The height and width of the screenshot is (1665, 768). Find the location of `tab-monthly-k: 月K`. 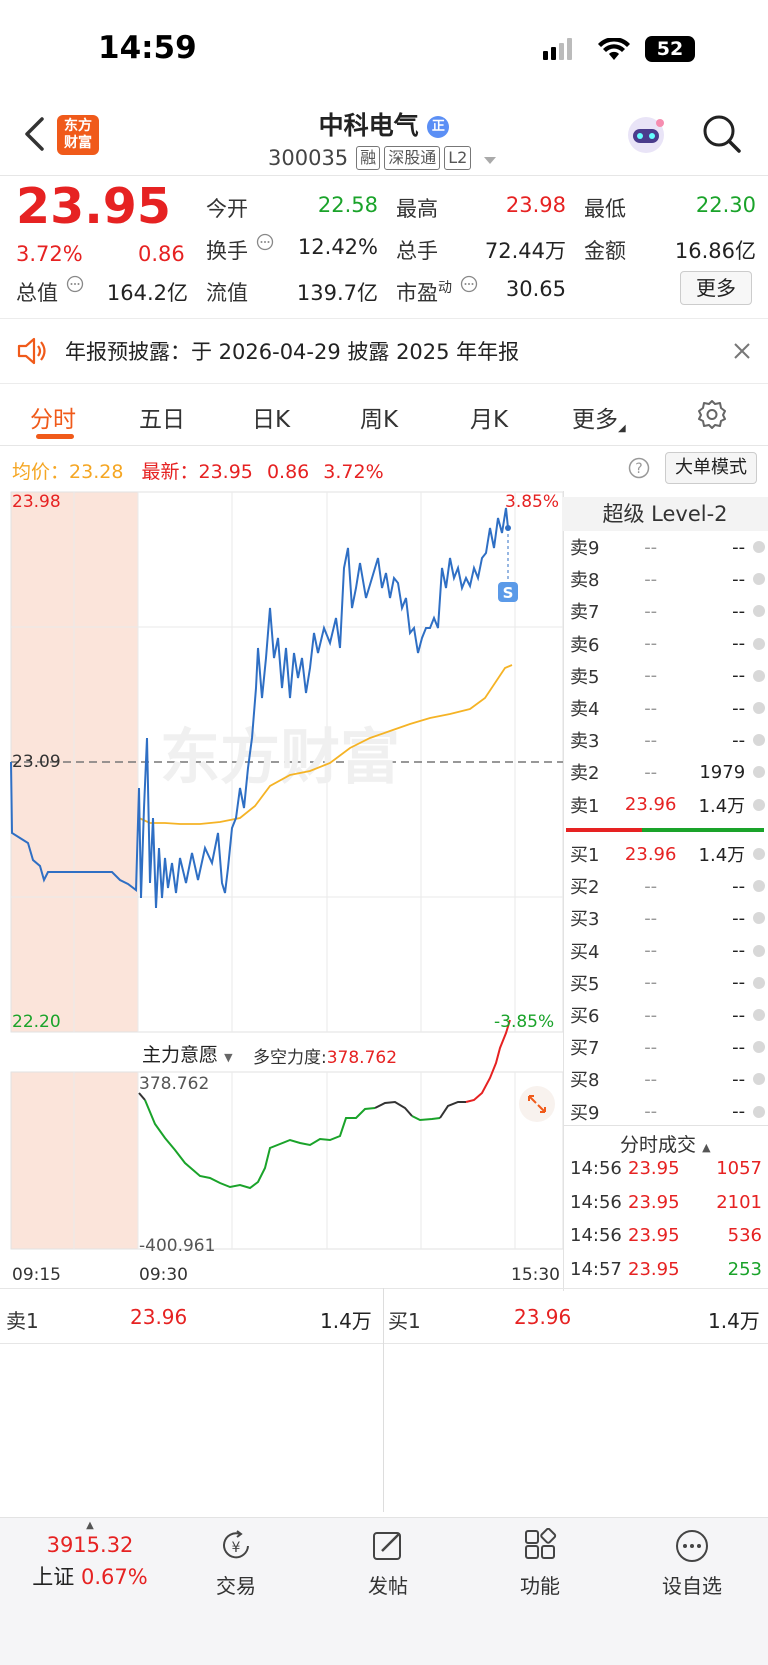

tab-monthly-k: 月K is located at coordinates (489, 417).